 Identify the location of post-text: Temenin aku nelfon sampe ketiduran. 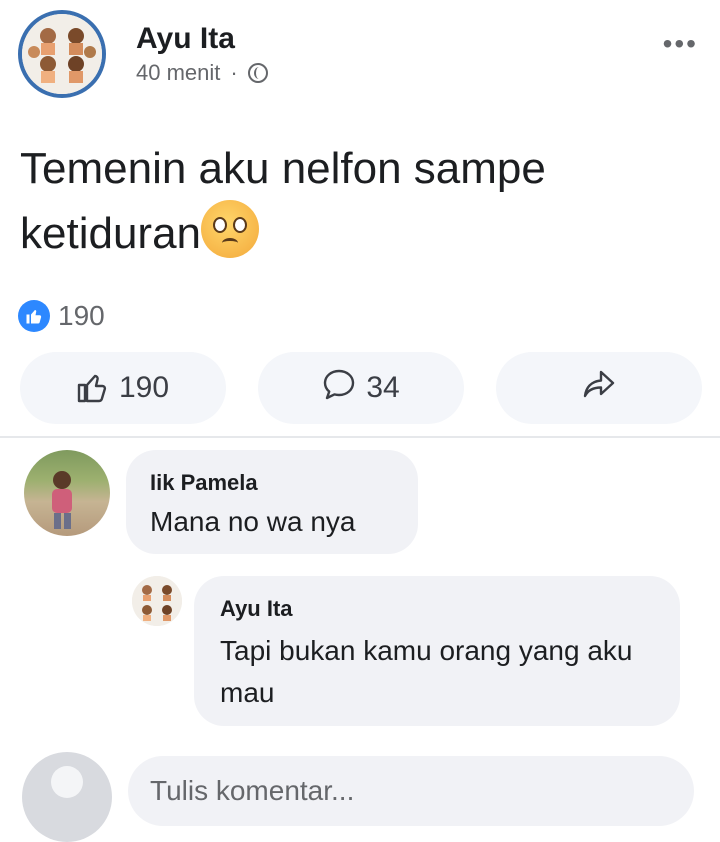
(283, 201).